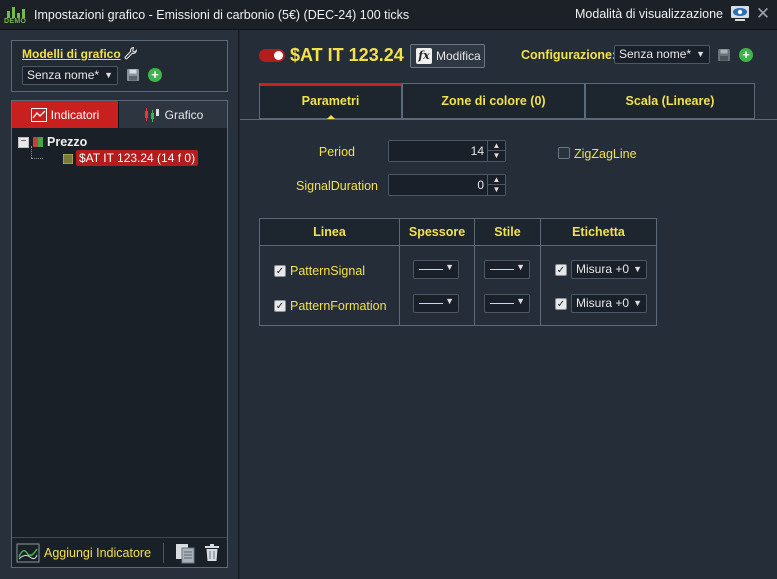  I want to click on add-indicator-icon, so click(28, 553).